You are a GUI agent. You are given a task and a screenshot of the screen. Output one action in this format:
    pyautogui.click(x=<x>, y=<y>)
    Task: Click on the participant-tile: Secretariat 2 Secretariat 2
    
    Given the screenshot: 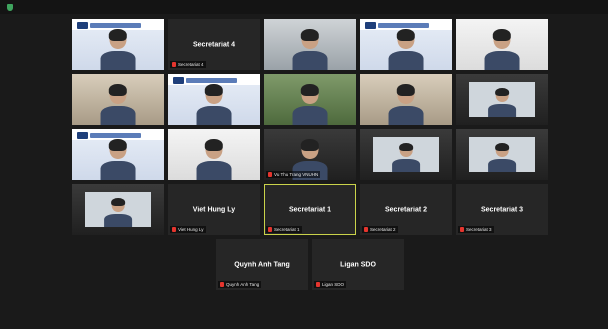 What is the action you would take?
    pyautogui.click(x=406, y=209)
    